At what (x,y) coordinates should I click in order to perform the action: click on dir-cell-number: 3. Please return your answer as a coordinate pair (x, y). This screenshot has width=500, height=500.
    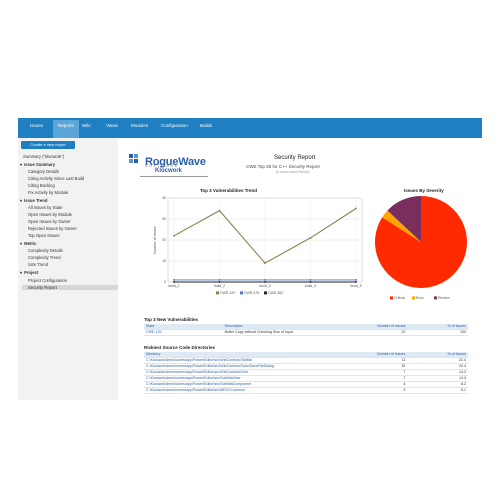
    Looking at the image, I should click on (376, 390).